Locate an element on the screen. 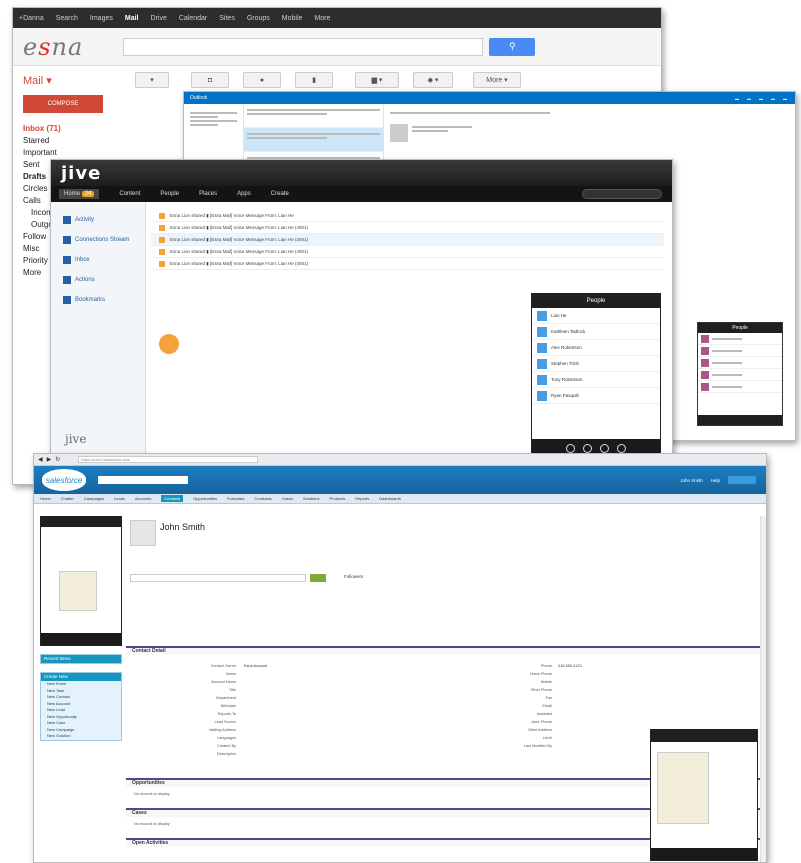 This screenshot has width=801, height=863. address-bar: https://na12.salesforce.com is located at coordinates (168, 459).